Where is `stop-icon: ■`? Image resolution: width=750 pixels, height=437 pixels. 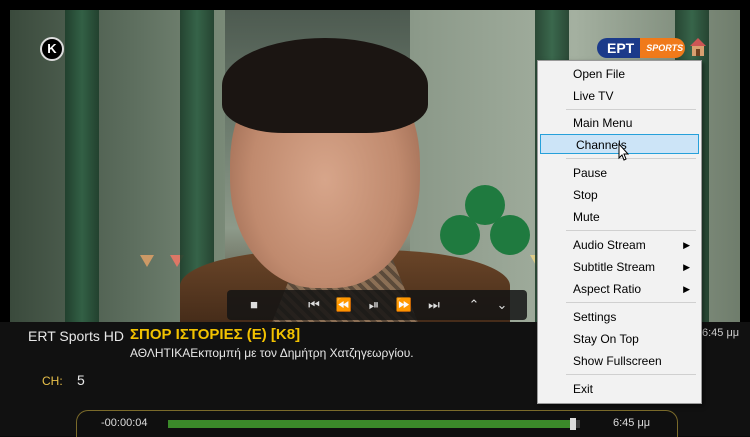 stop-icon: ■ is located at coordinates (254, 305).